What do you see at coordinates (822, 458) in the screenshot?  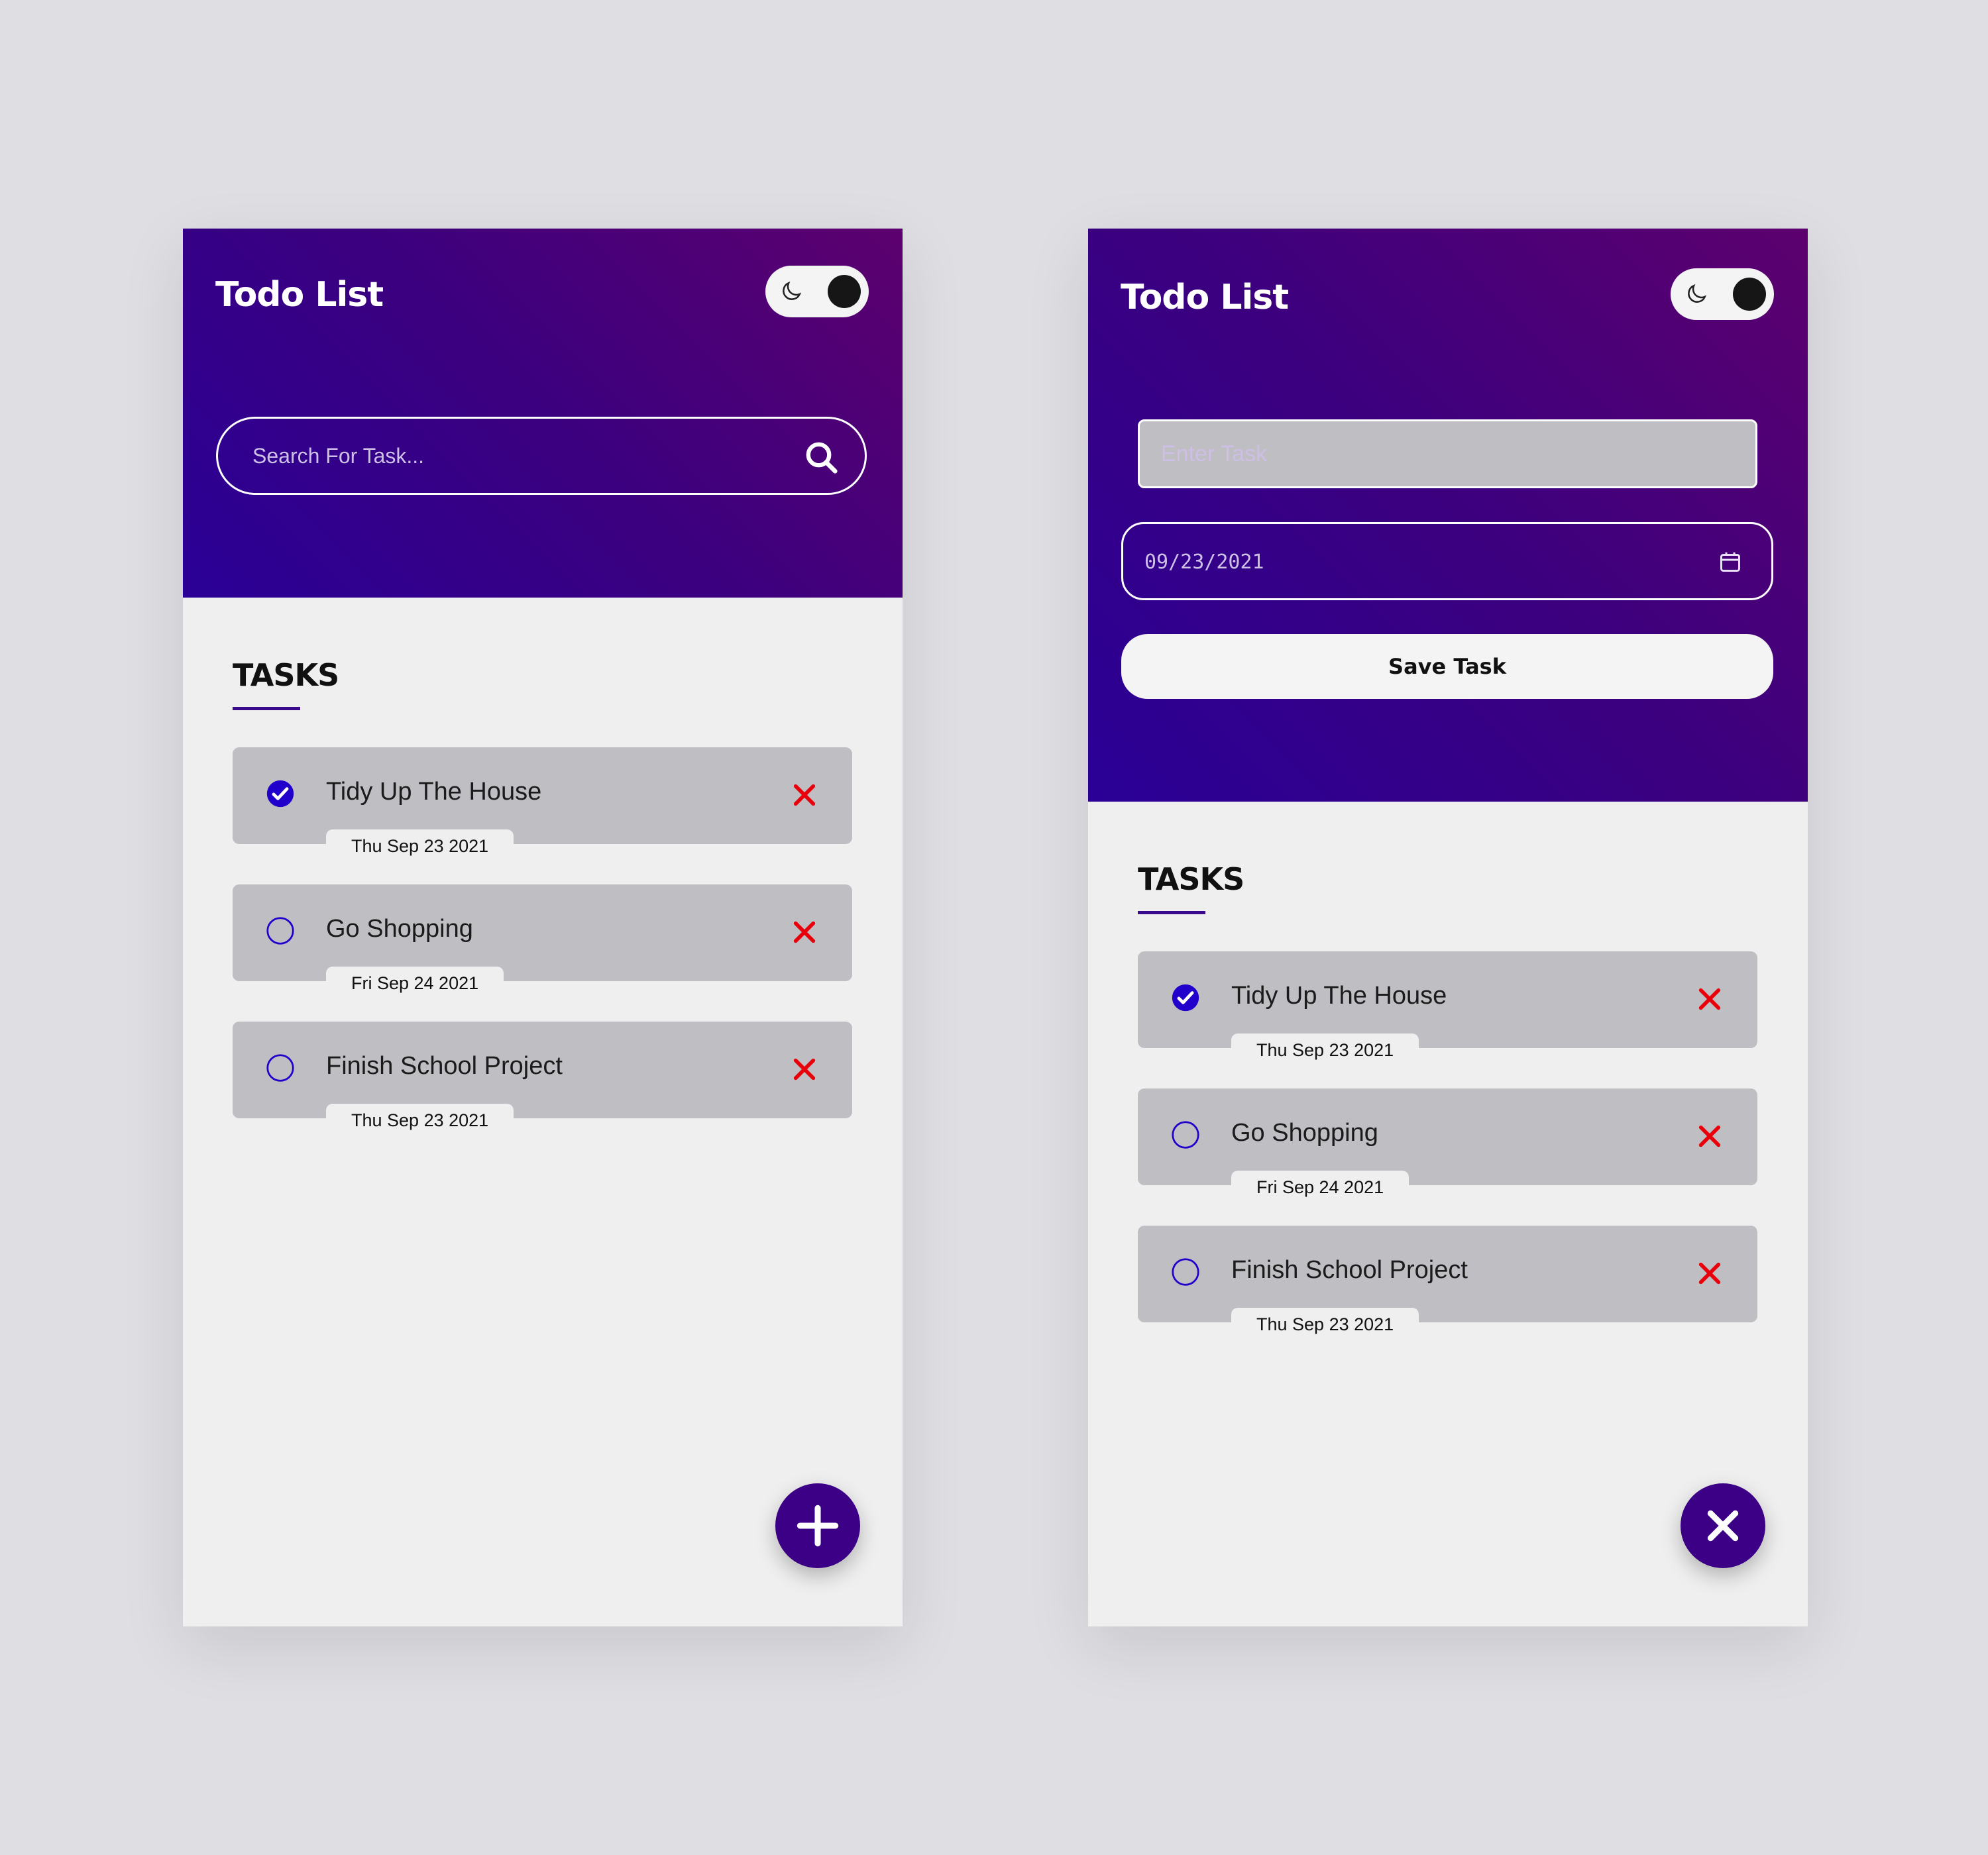 I see `search-icon` at bounding box center [822, 458].